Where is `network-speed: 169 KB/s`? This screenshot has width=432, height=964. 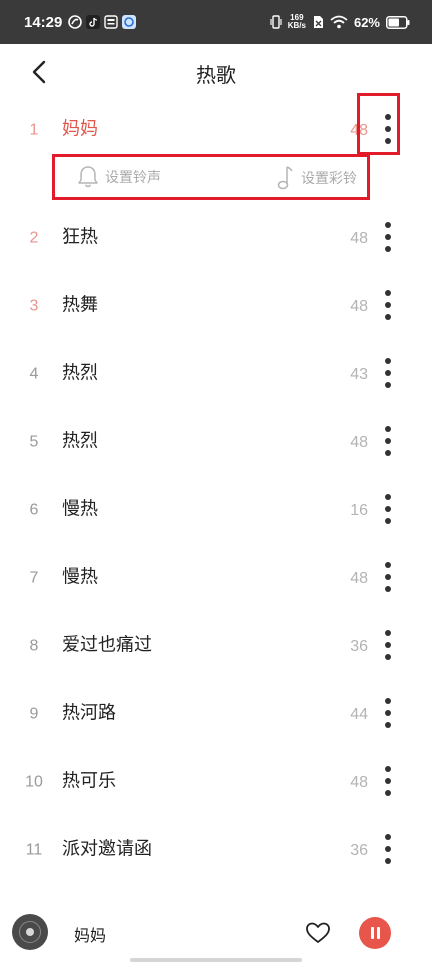
network-speed: 169 KB/s is located at coordinates (297, 22).